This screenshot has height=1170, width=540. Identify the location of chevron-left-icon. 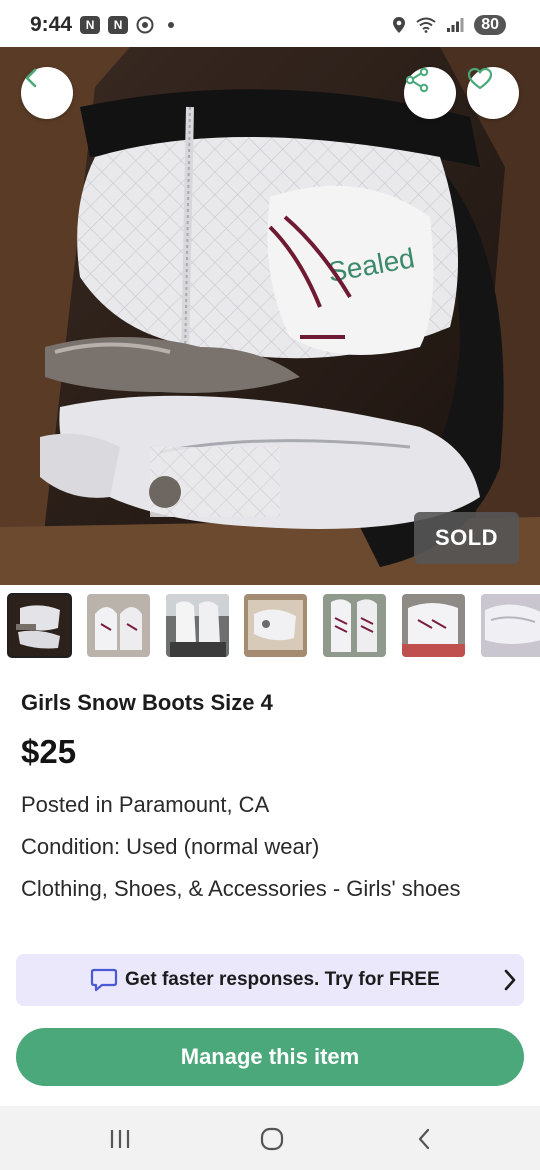
(31, 78).